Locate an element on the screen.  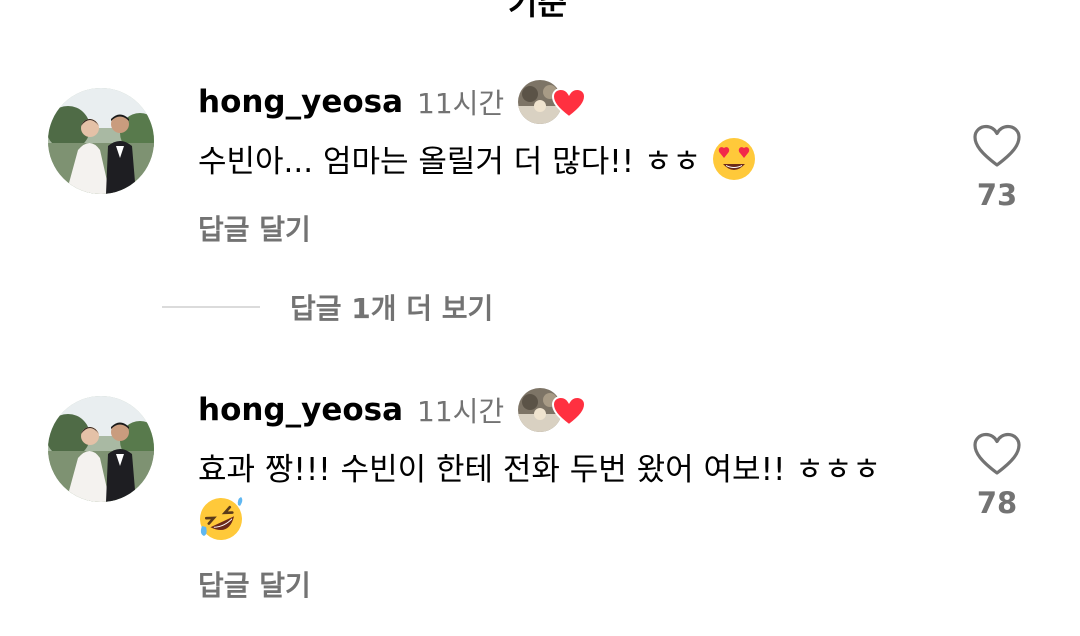
view-replies-label: 답글 1개 더 보기 is located at coordinates (391, 307).